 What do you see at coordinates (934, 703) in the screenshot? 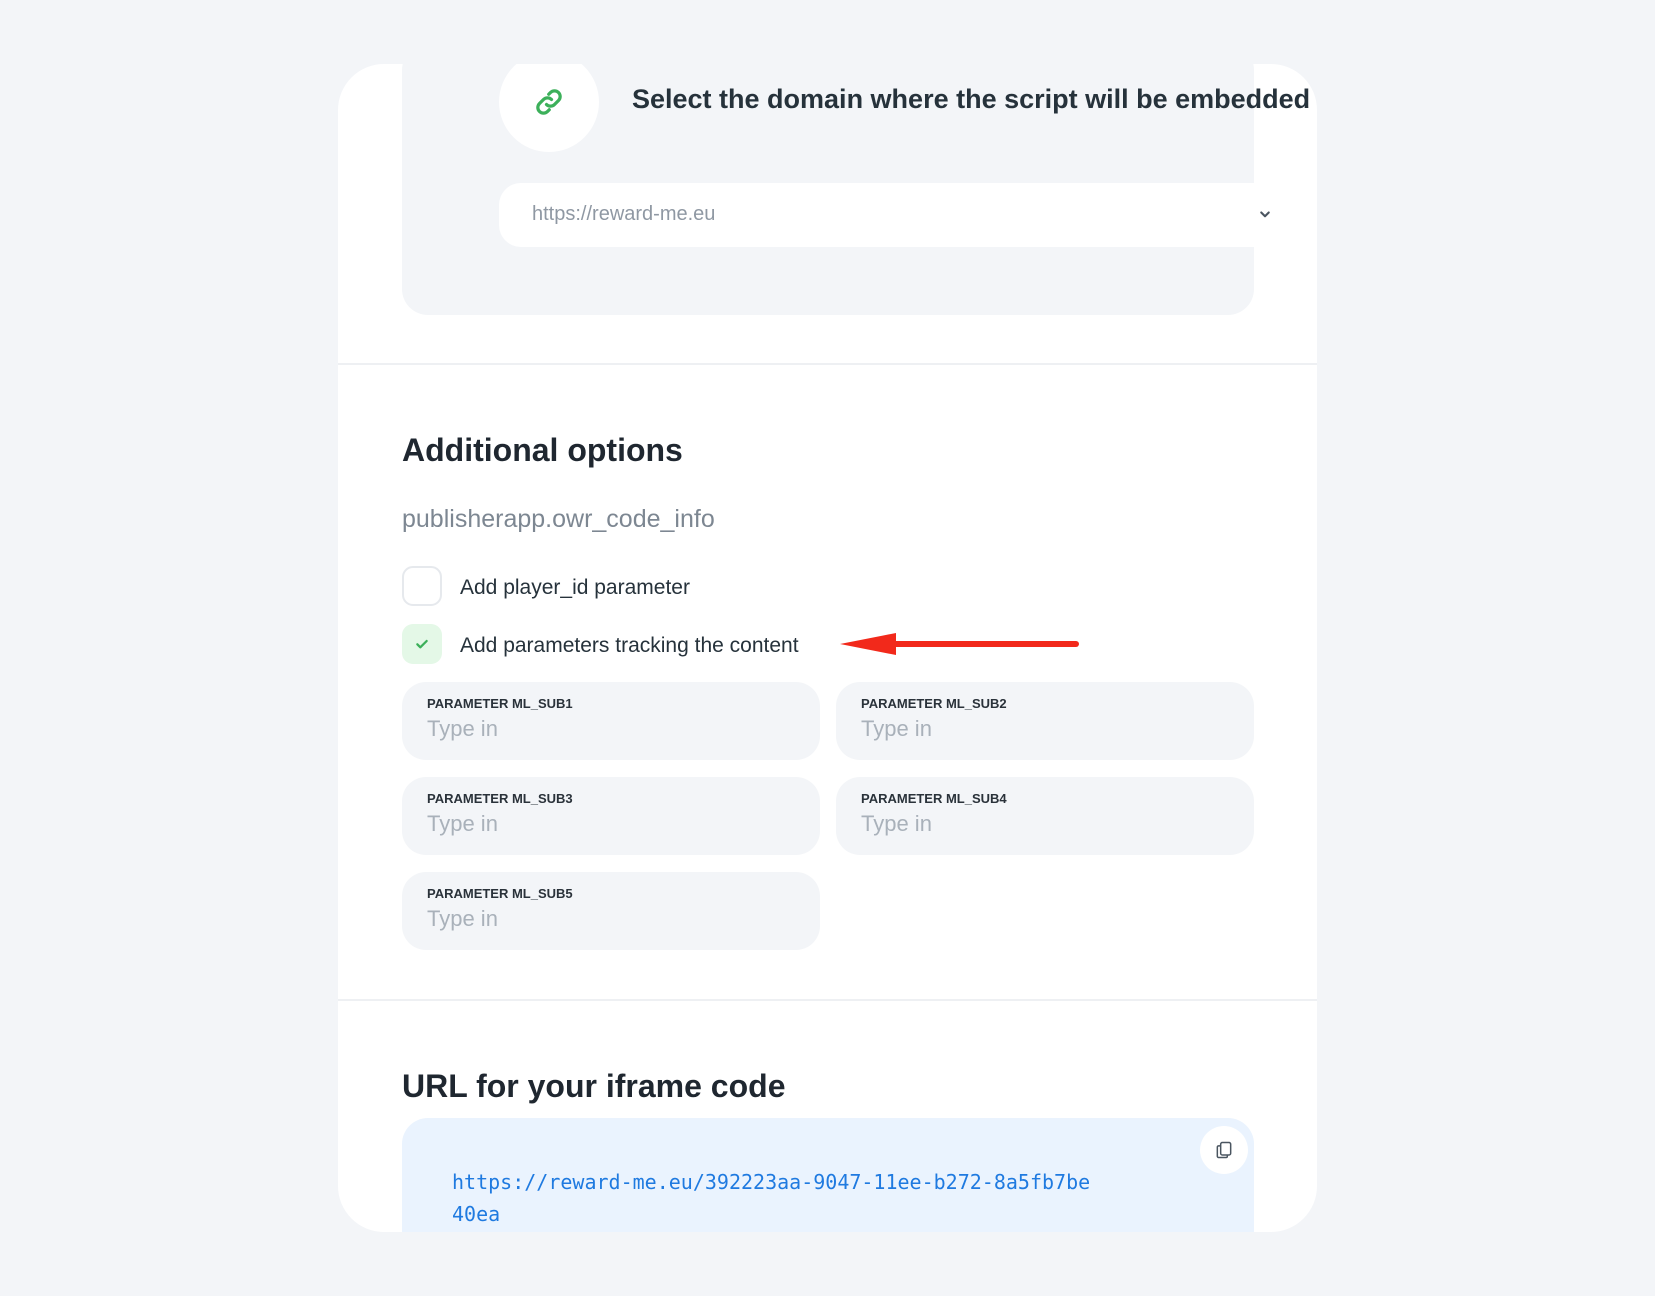
I see `param-ml-sub2-label: PARAMETER ML_SUB2` at bounding box center [934, 703].